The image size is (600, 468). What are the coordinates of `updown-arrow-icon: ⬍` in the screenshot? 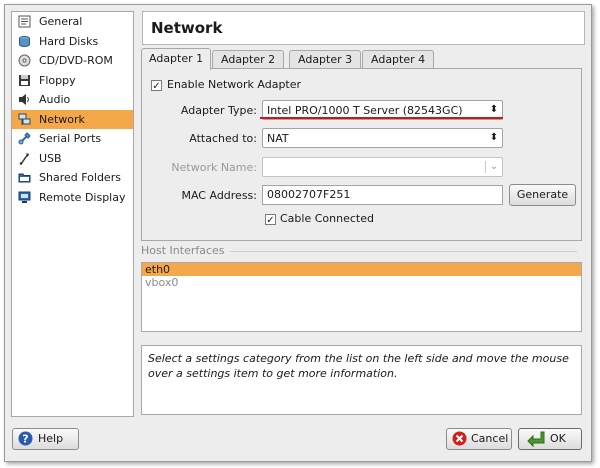 It's located at (494, 137).